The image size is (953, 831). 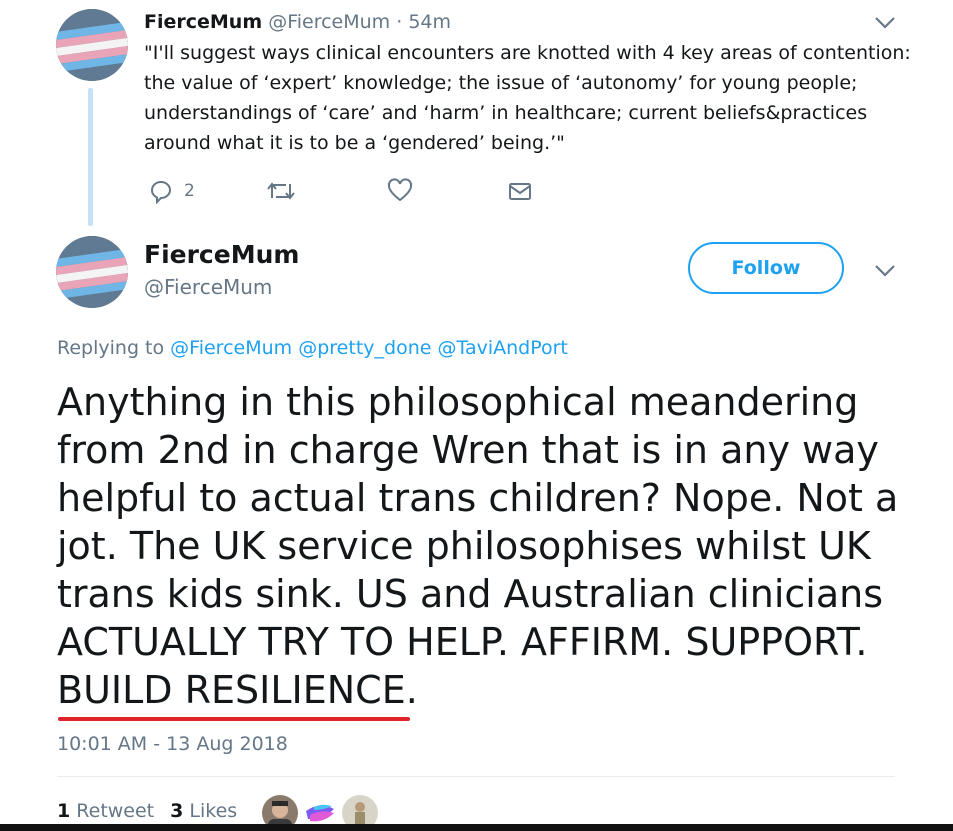 I want to click on likes-stat: 3 Likes, so click(x=203, y=811).